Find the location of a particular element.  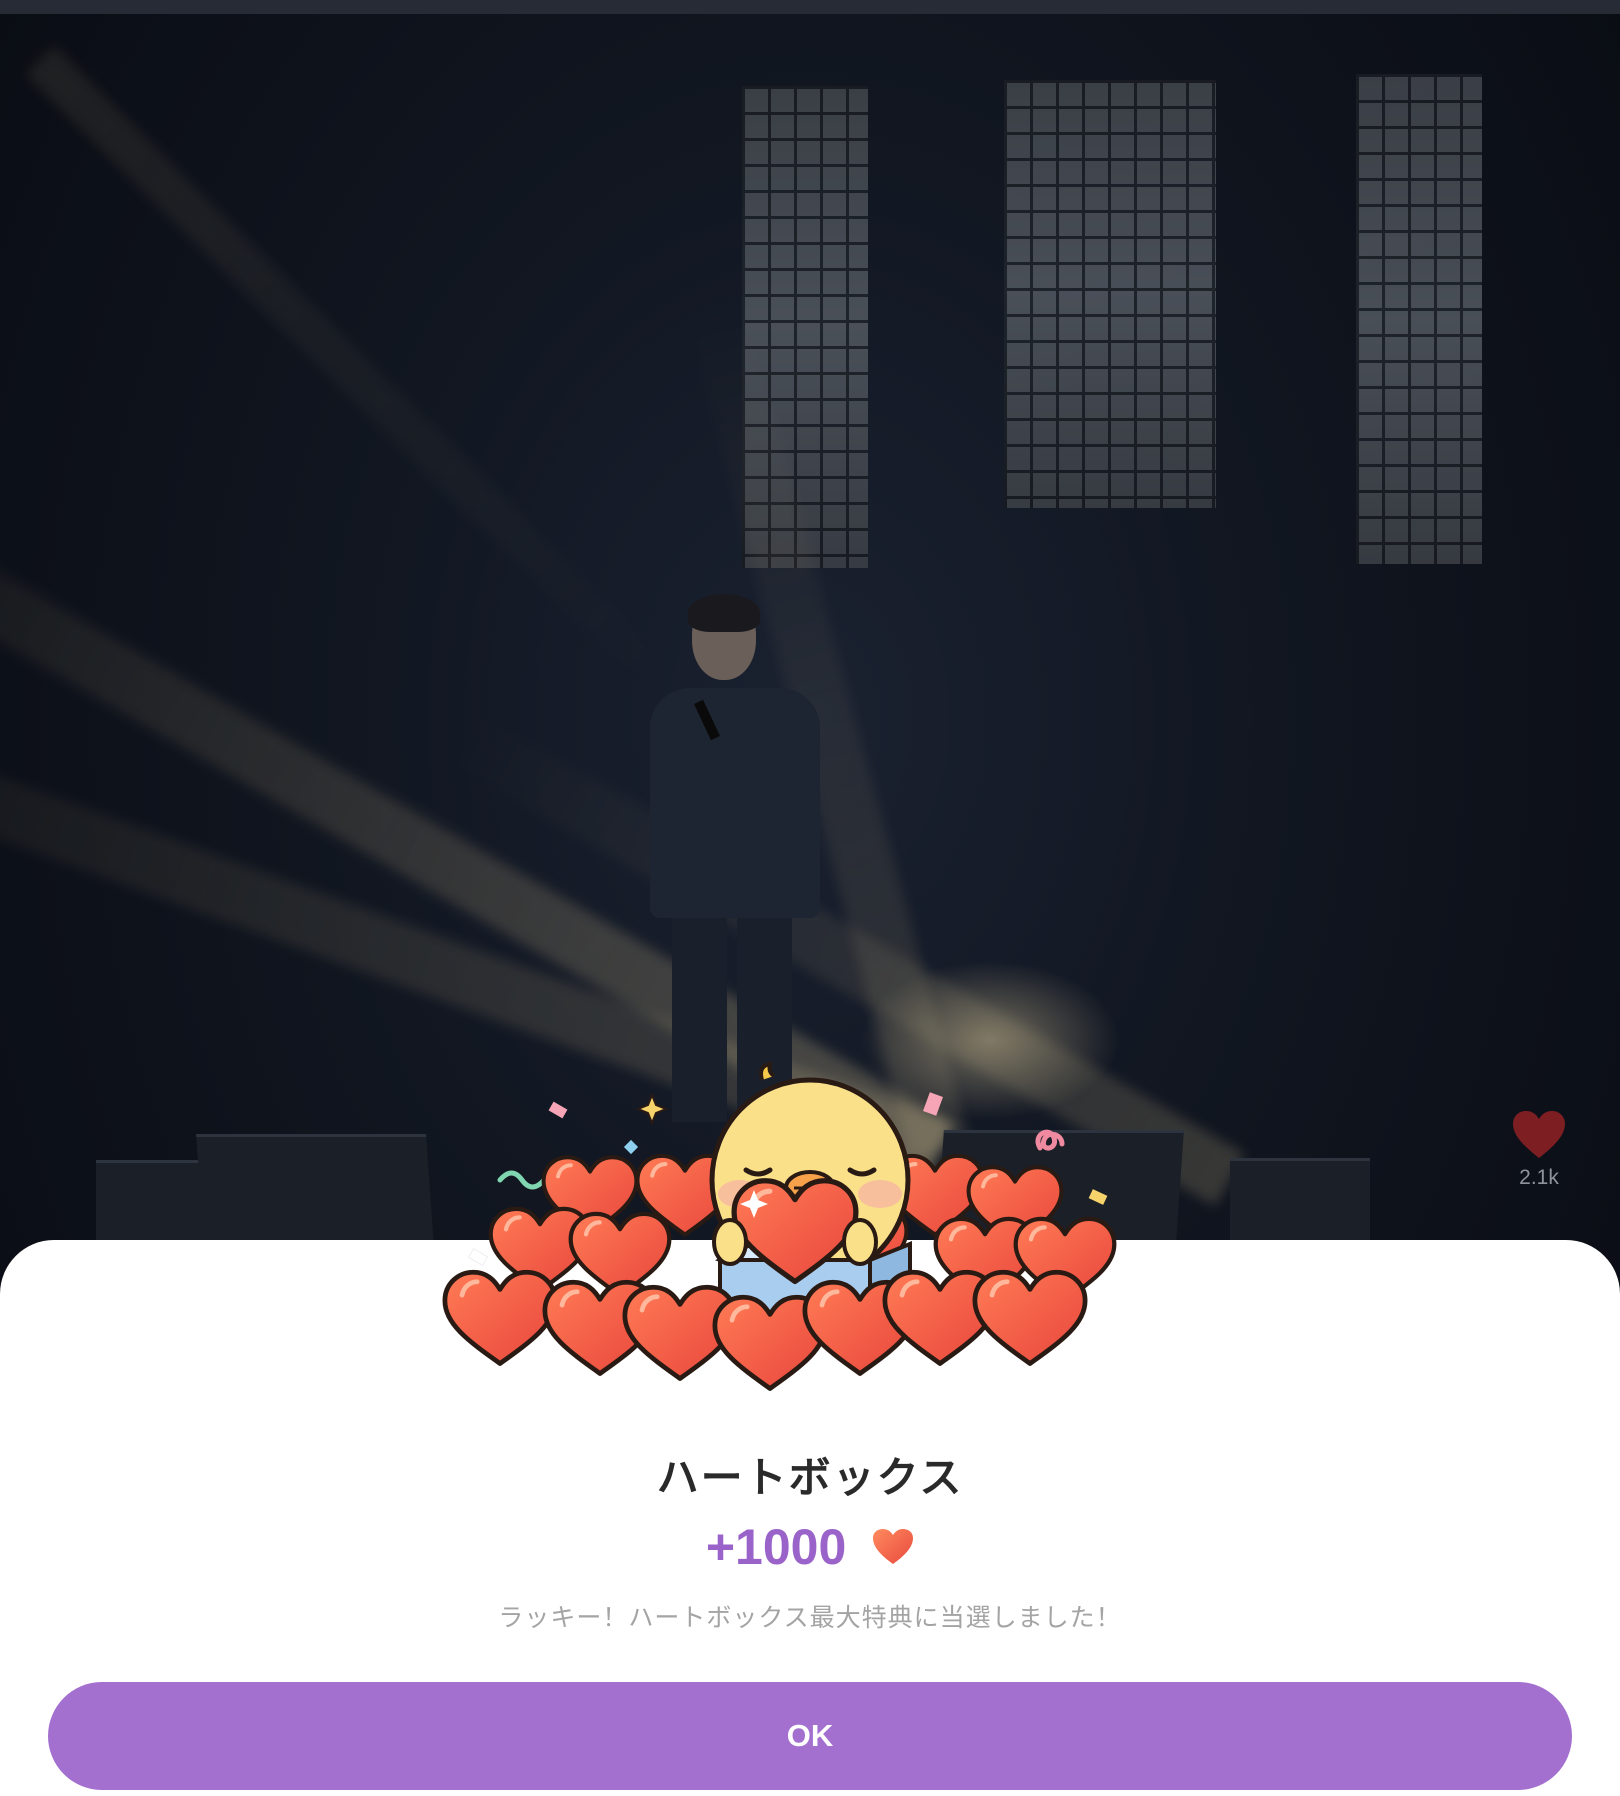

dialog-message: ラッキー！ハートボックス最大特典に当選しました！ is located at coordinates (810, 1617).